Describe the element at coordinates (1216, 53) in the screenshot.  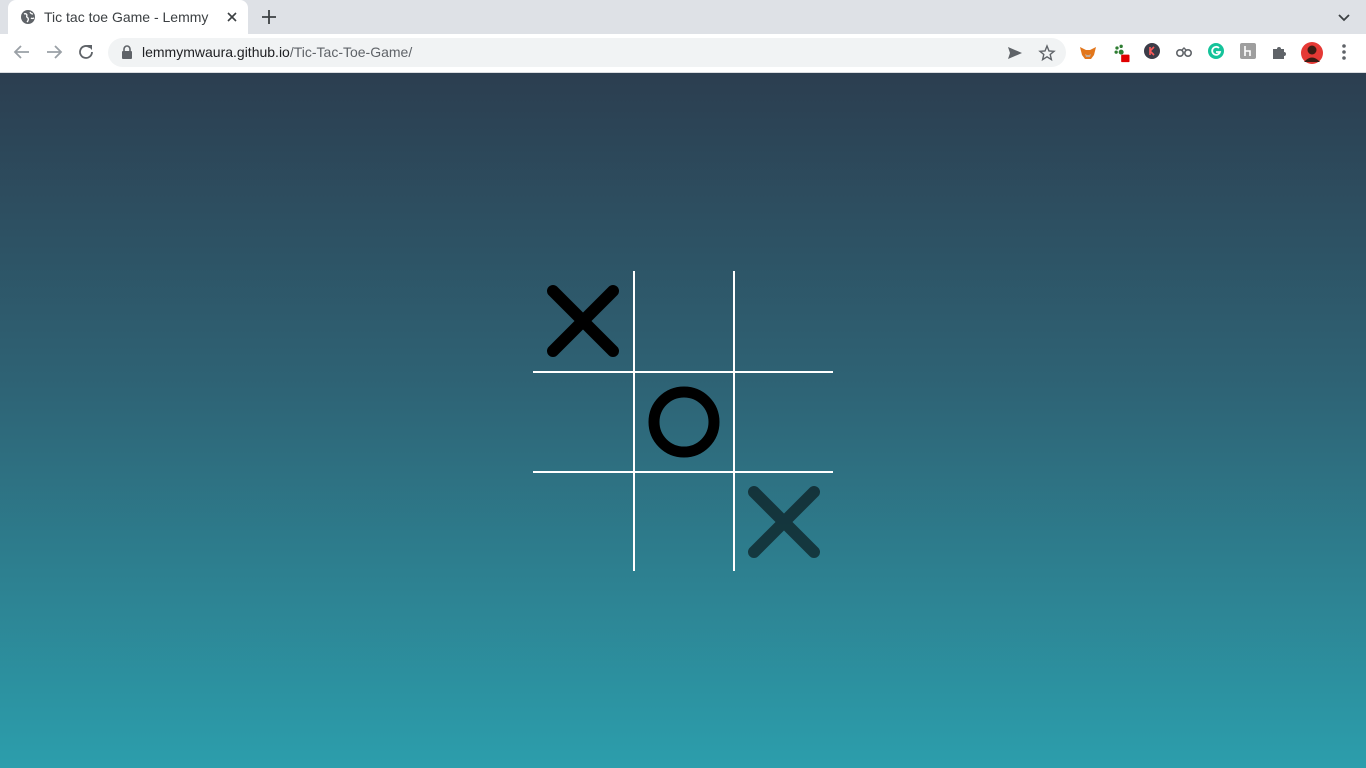
I see `grammarly-icon` at that location.